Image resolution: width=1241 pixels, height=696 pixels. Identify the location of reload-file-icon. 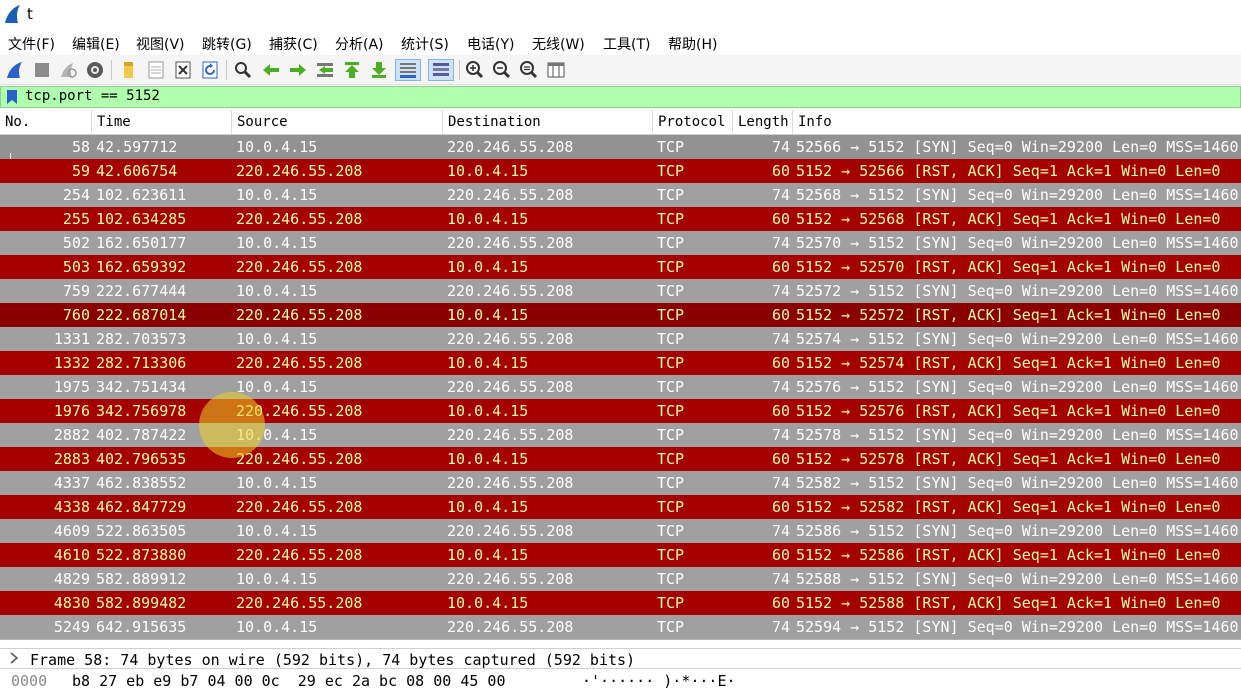
(210, 70).